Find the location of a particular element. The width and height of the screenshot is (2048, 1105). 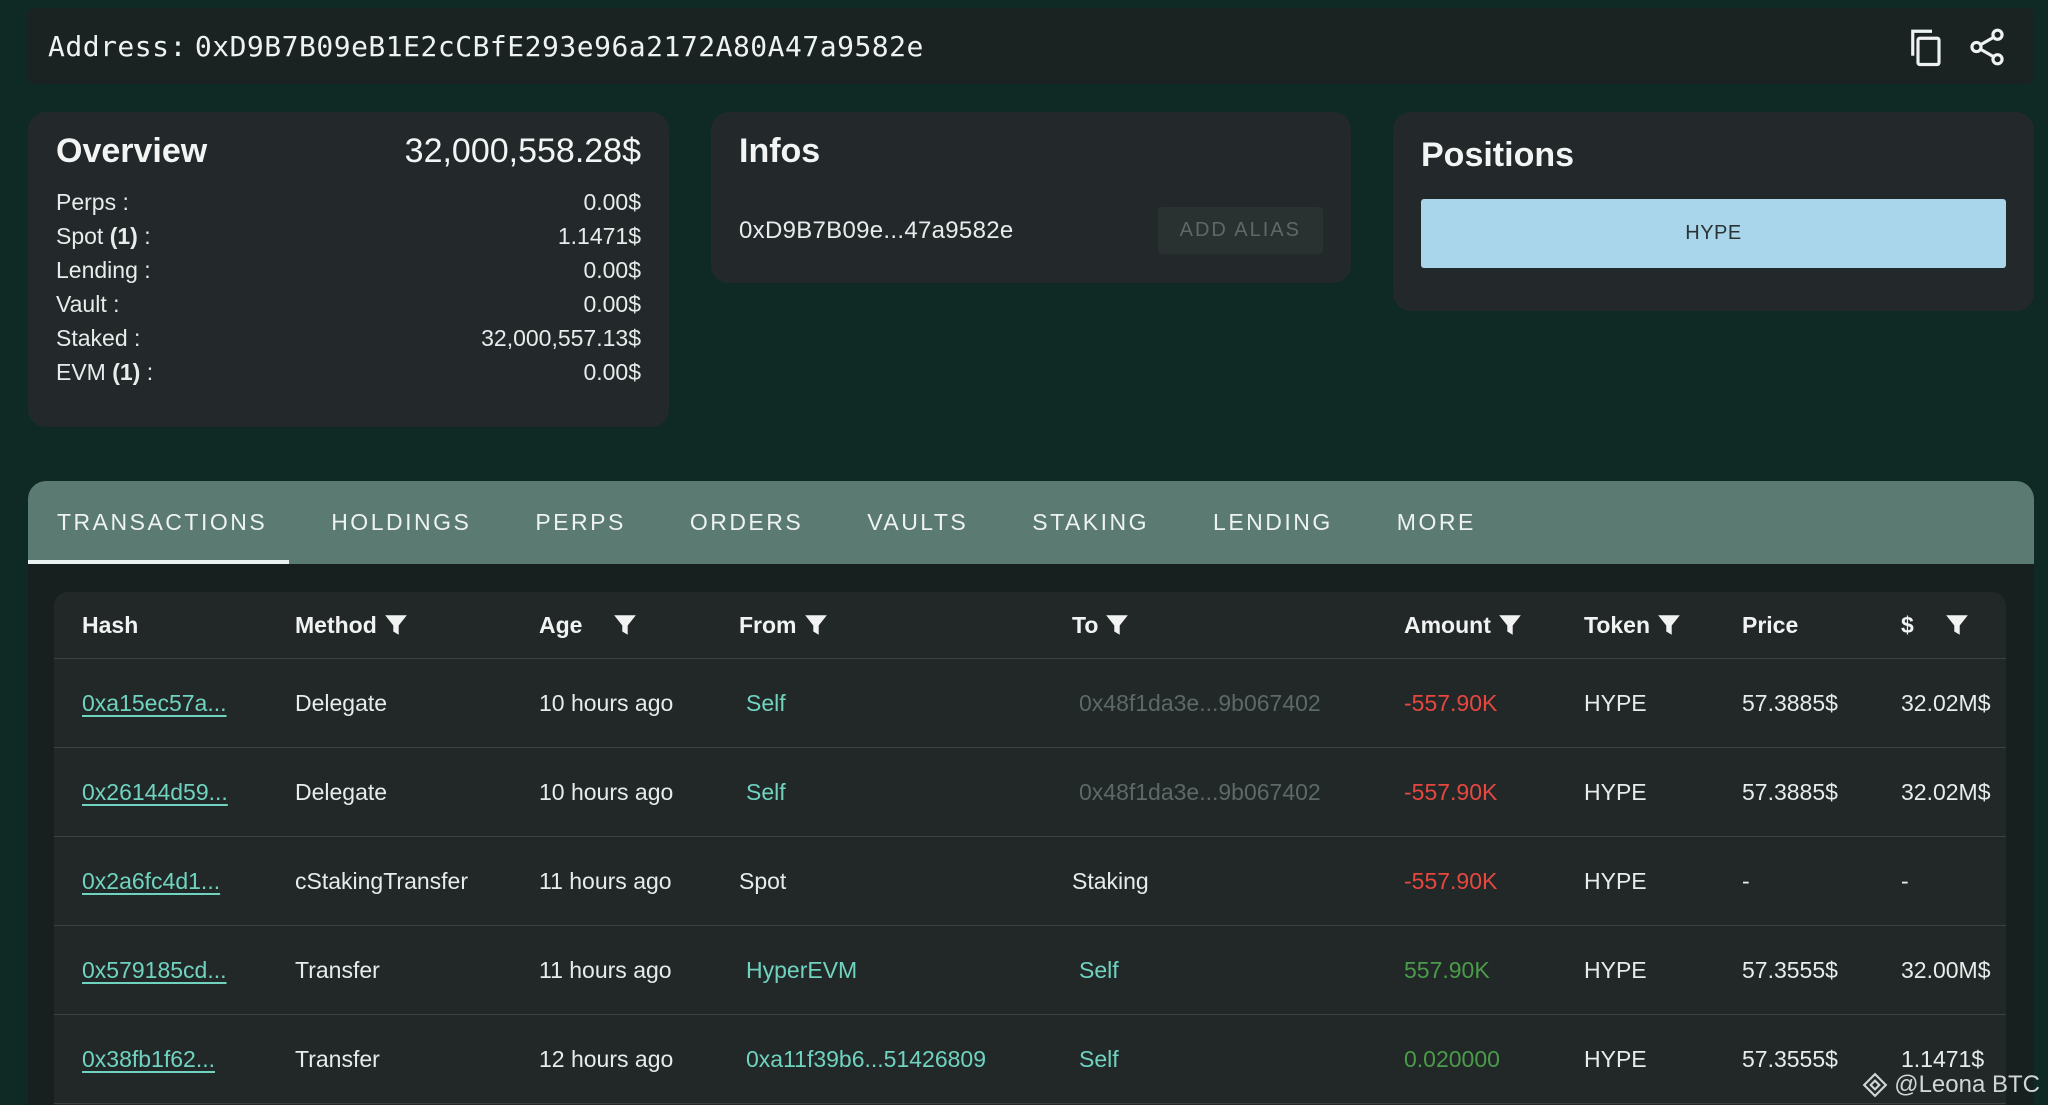

tab-transactions: TRANSACTIONS is located at coordinates (162, 522).